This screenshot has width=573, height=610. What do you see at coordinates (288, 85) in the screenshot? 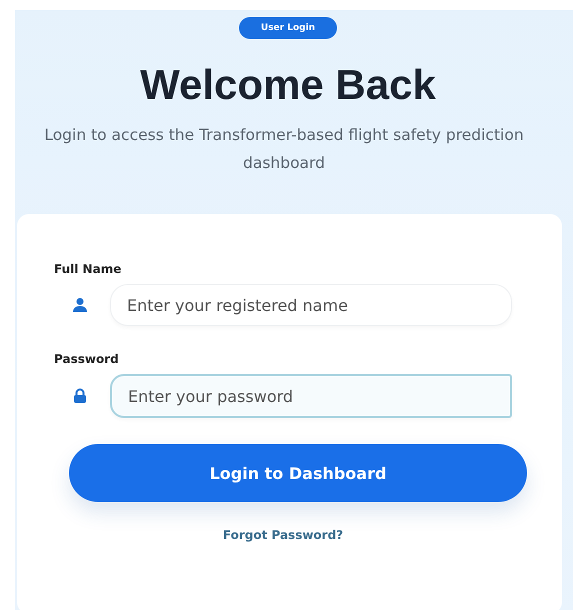
I see `page-title: Welcome Back` at bounding box center [288, 85].